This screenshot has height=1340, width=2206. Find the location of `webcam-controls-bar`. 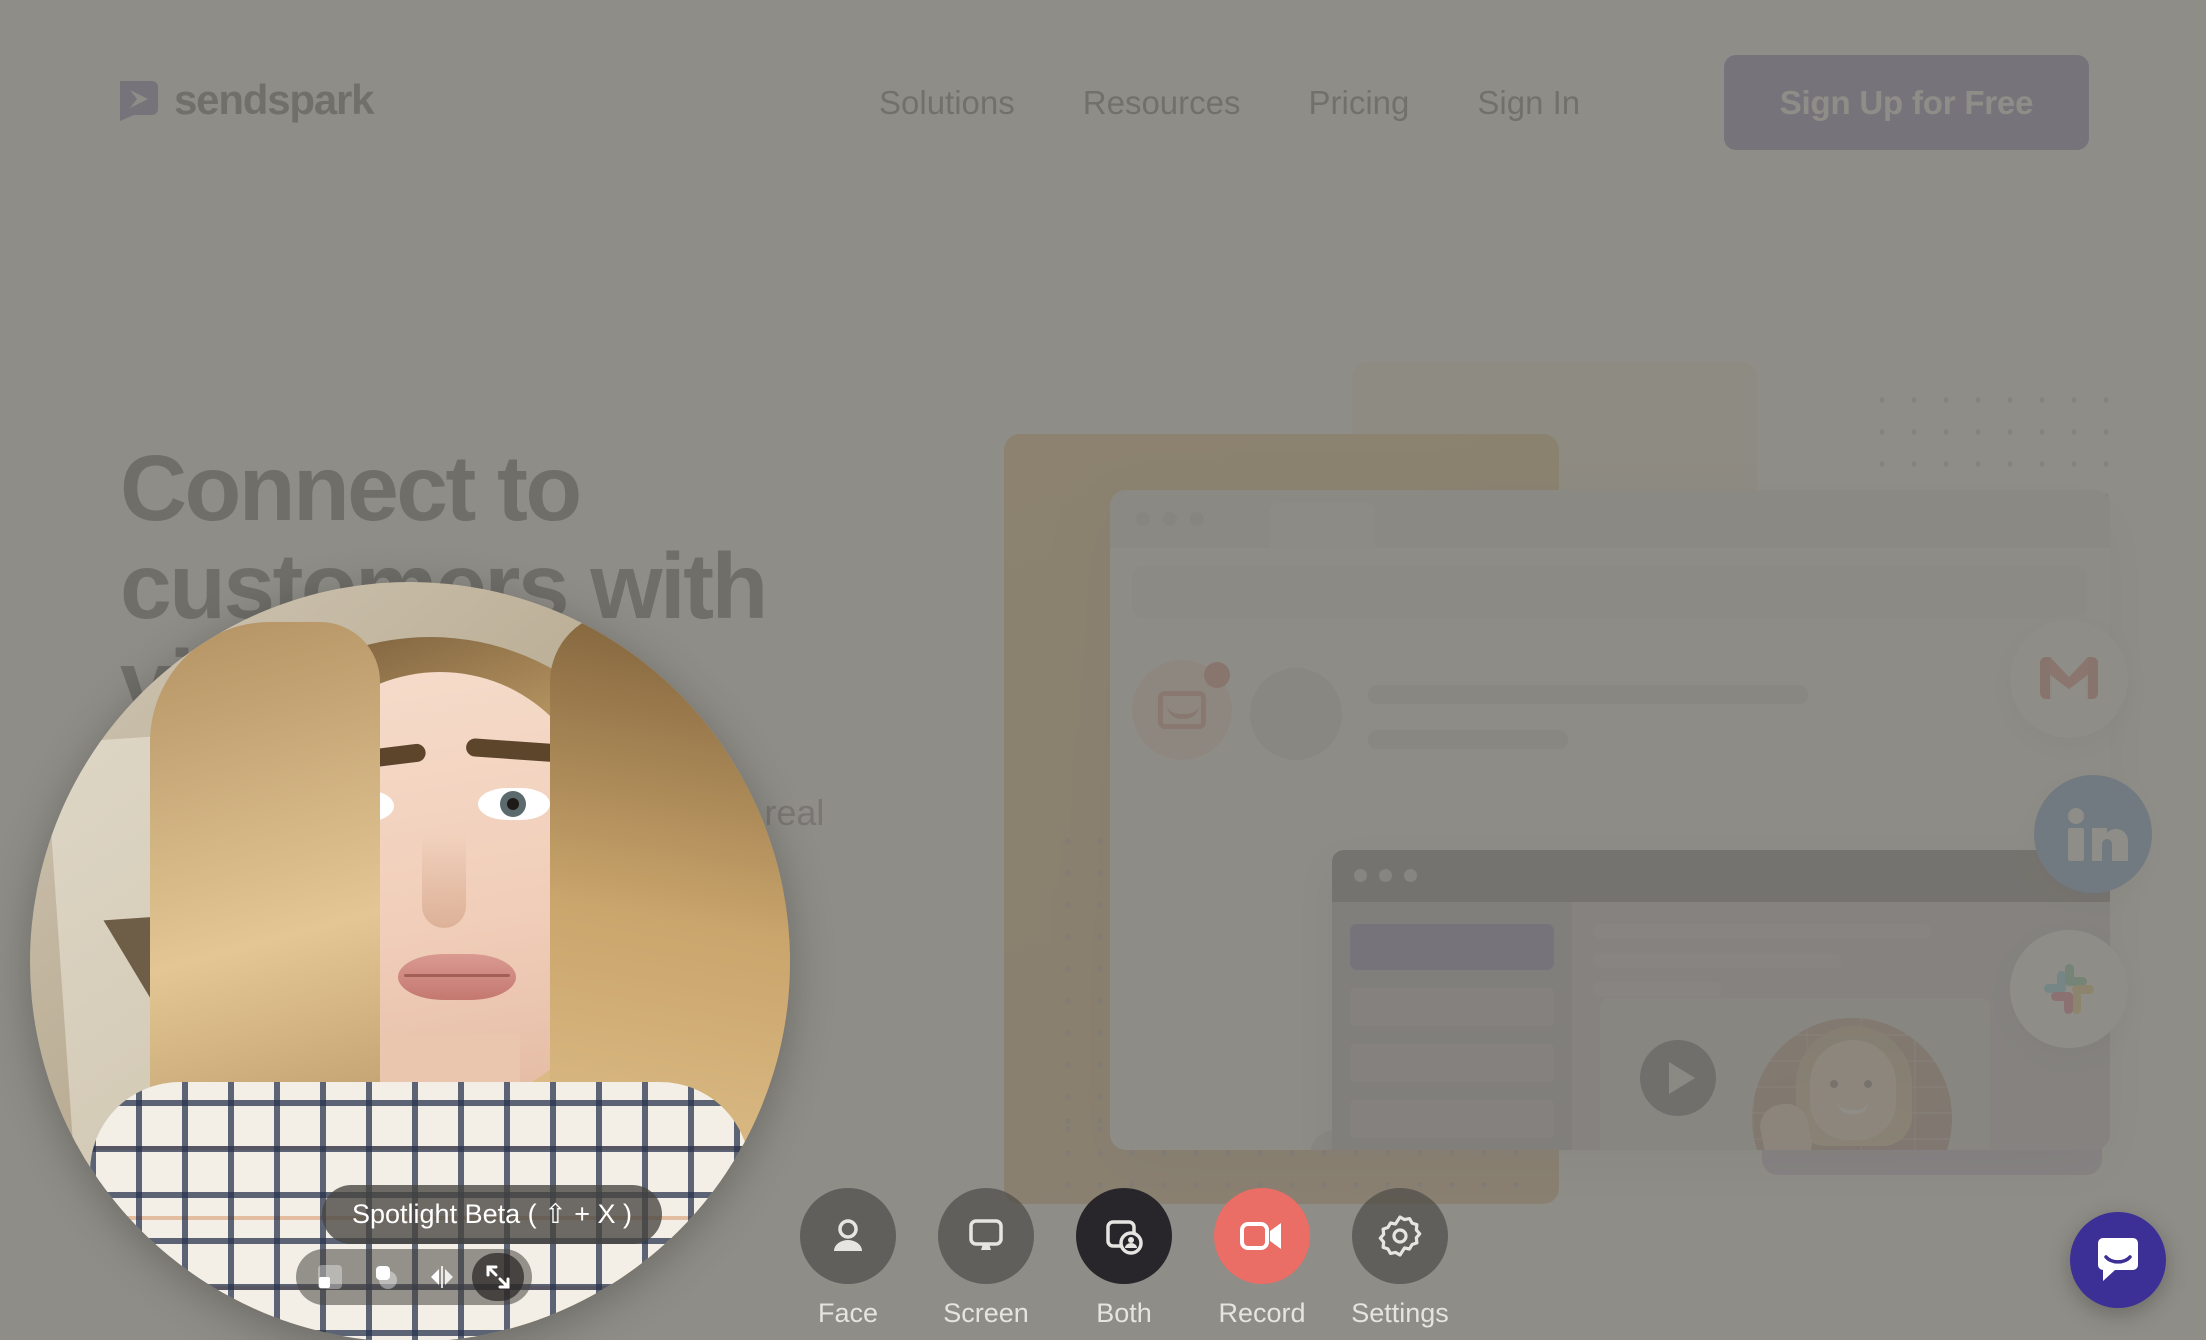

webcam-controls-bar is located at coordinates (414, 1277).